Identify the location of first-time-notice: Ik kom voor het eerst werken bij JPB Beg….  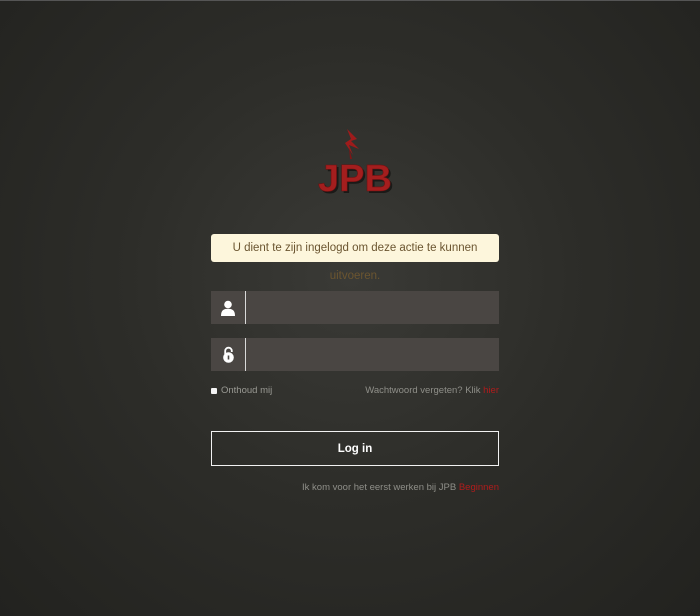
(400, 487).